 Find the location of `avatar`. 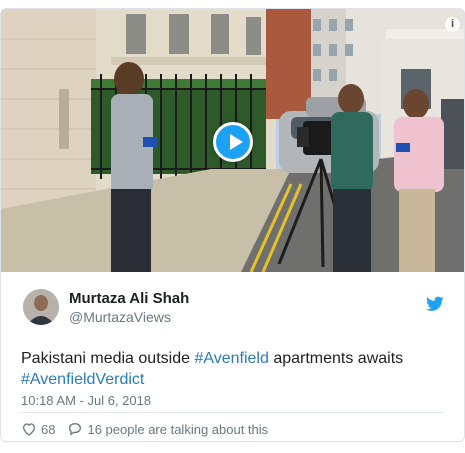

avatar is located at coordinates (41, 307).